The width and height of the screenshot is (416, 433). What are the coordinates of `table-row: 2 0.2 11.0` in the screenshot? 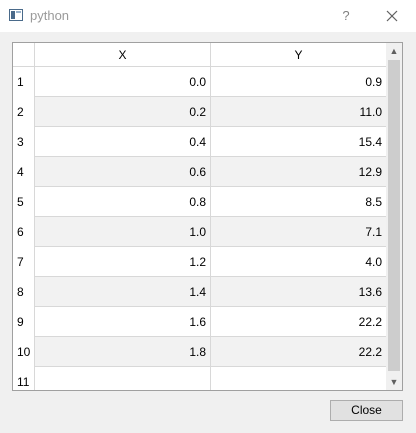 It's located at (200, 112).